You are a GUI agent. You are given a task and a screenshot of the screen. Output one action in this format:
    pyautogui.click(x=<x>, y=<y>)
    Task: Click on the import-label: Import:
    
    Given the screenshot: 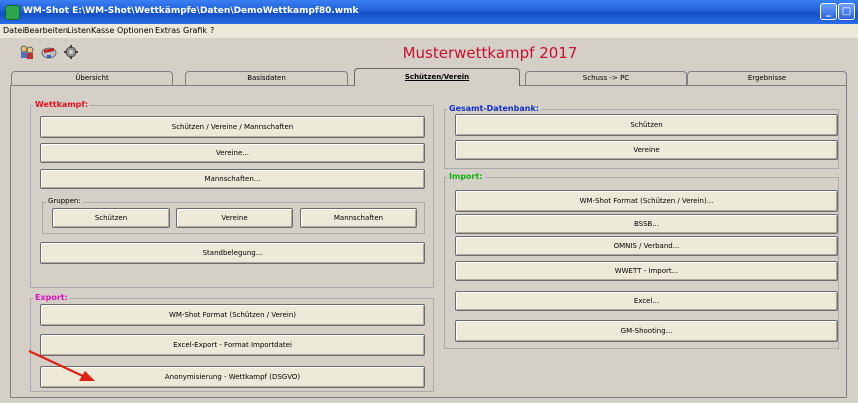 What is the action you would take?
    pyautogui.click(x=466, y=176)
    